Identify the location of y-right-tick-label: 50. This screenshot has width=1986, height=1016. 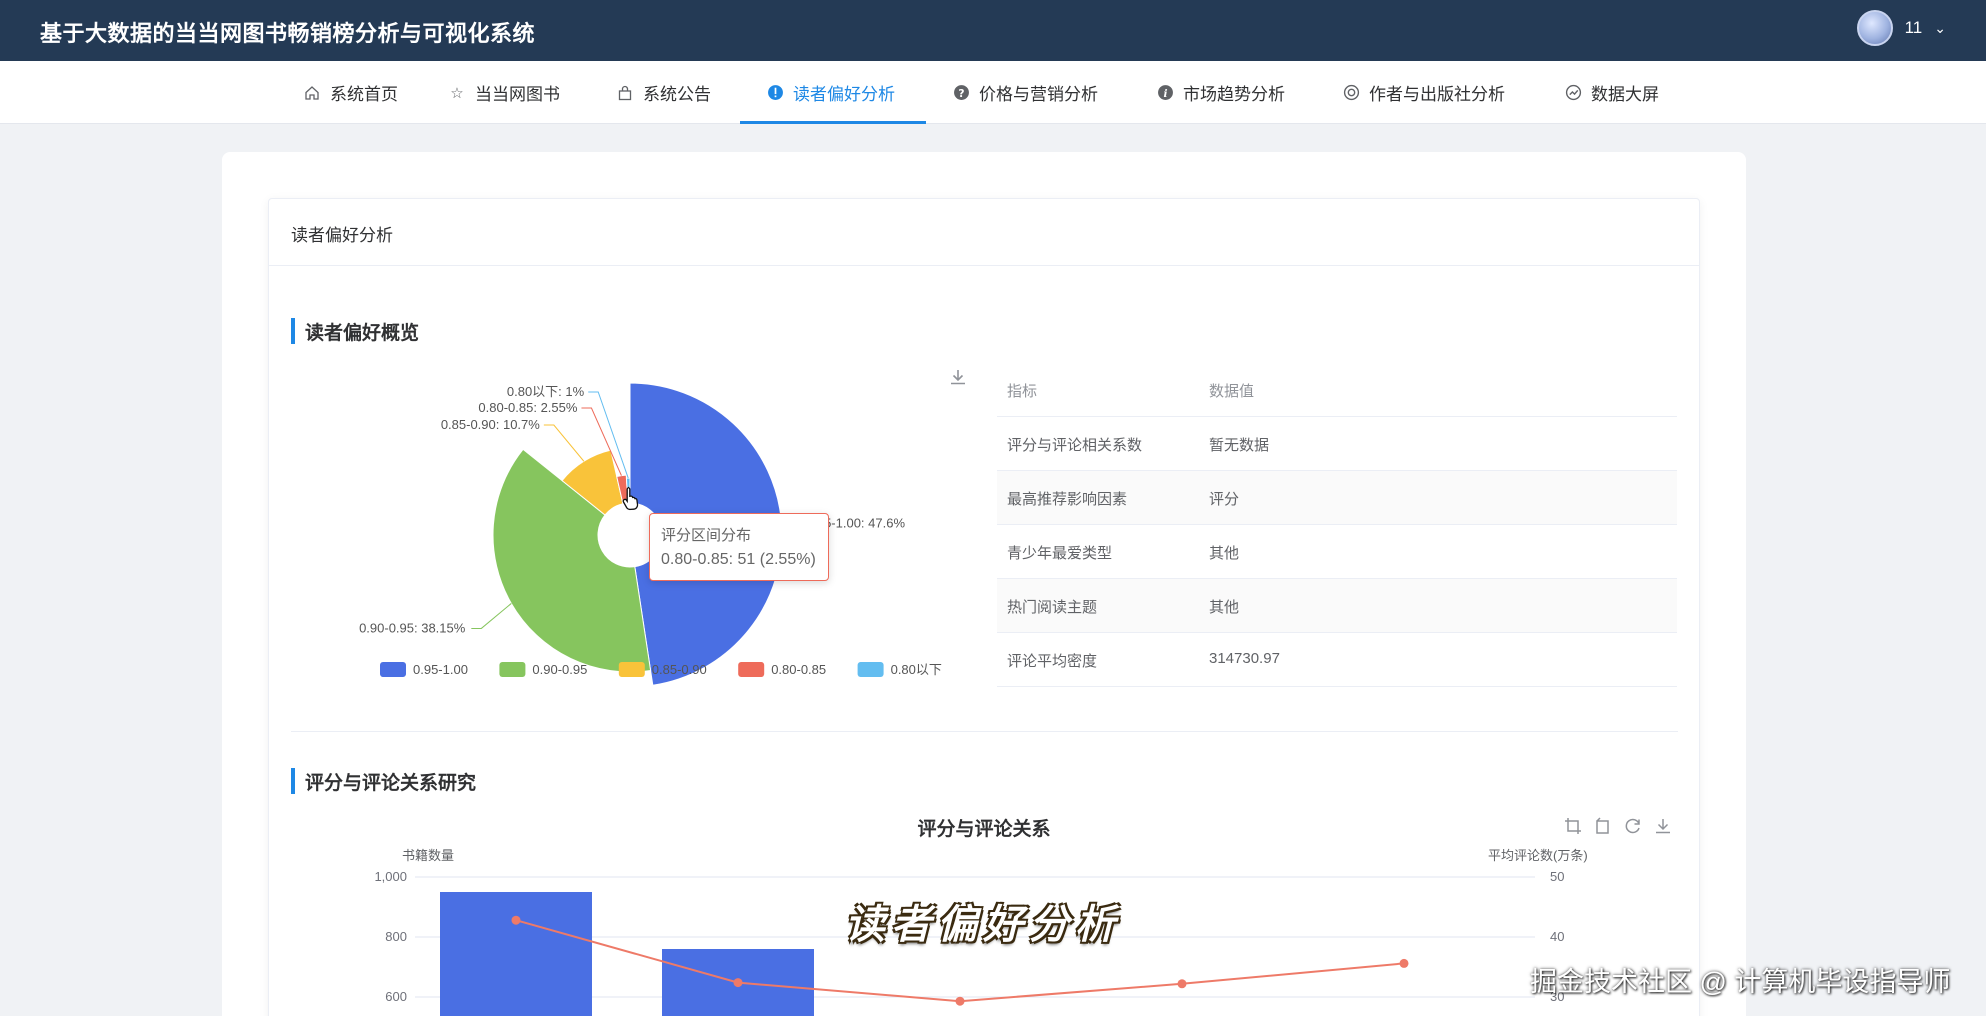
(1557, 876).